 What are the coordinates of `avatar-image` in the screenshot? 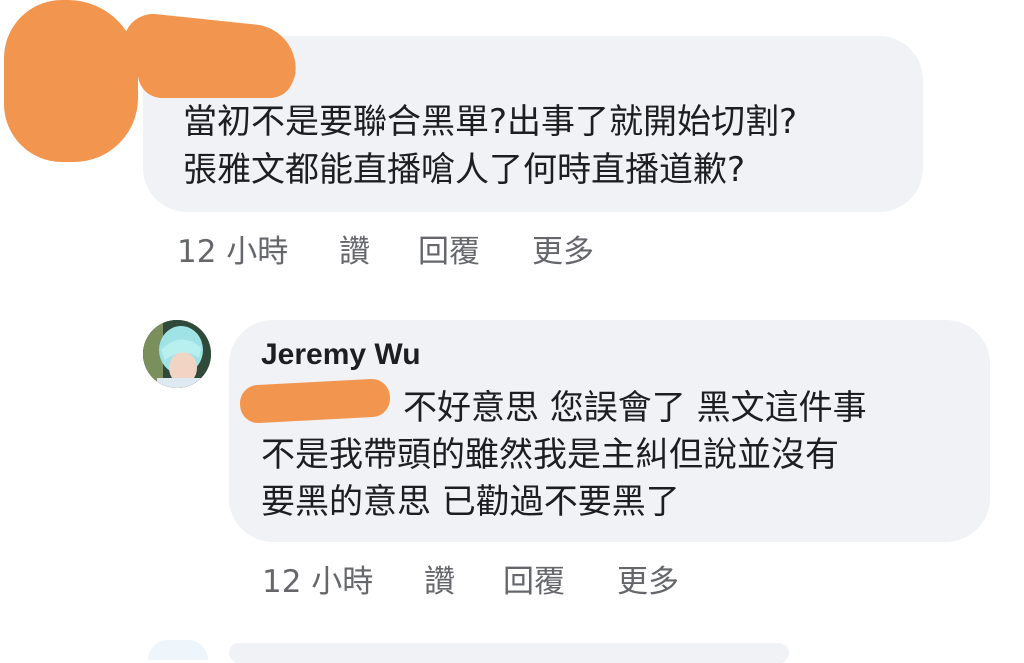 It's located at (177, 354).